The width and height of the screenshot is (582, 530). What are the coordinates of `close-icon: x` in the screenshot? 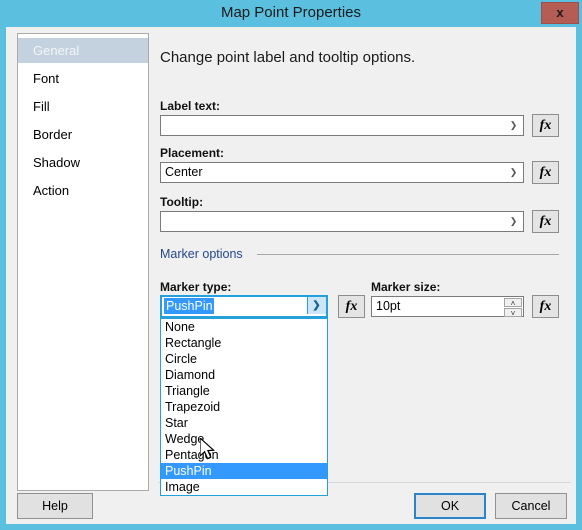 It's located at (560, 13).